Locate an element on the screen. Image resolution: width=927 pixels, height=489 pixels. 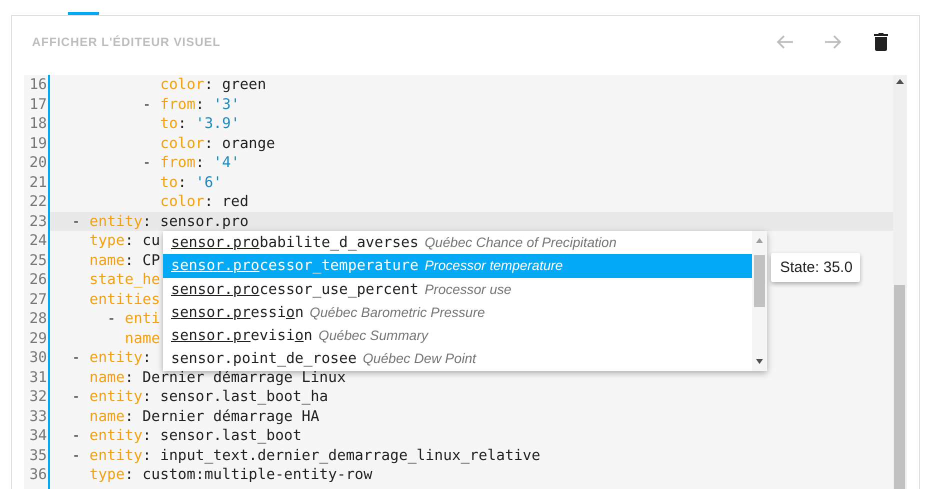
suggestion-item: sensor.probabilite_d_averses Québec Chance of Precipitation is located at coordinates (457, 242).